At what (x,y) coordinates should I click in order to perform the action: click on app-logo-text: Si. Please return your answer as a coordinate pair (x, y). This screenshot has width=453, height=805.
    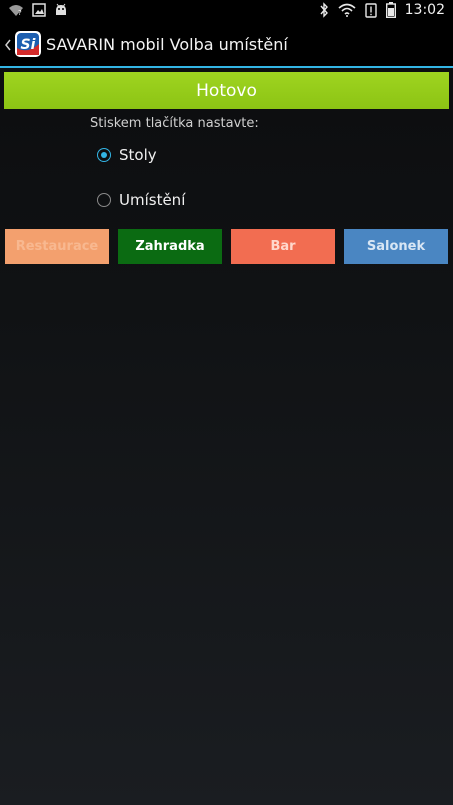
    Looking at the image, I should click on (28, 45).